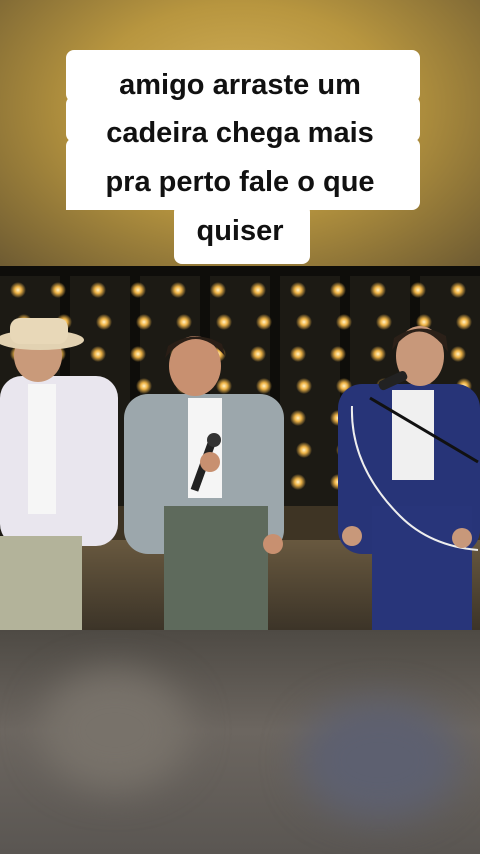  I want to click on caption-line-3: pra perto fale o que, so click(240, 182).